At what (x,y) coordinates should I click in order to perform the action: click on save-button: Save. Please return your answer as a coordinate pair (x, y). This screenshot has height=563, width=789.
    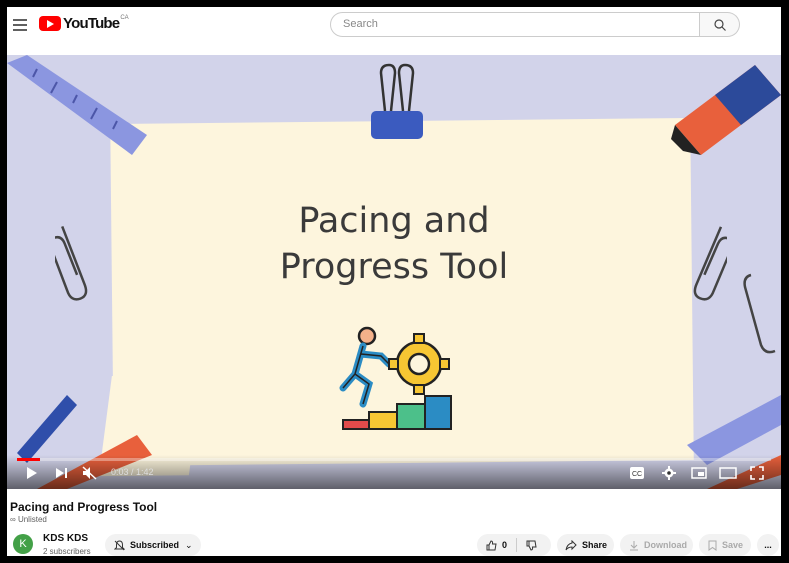
    Looking at the image, I should click on (725, 545).